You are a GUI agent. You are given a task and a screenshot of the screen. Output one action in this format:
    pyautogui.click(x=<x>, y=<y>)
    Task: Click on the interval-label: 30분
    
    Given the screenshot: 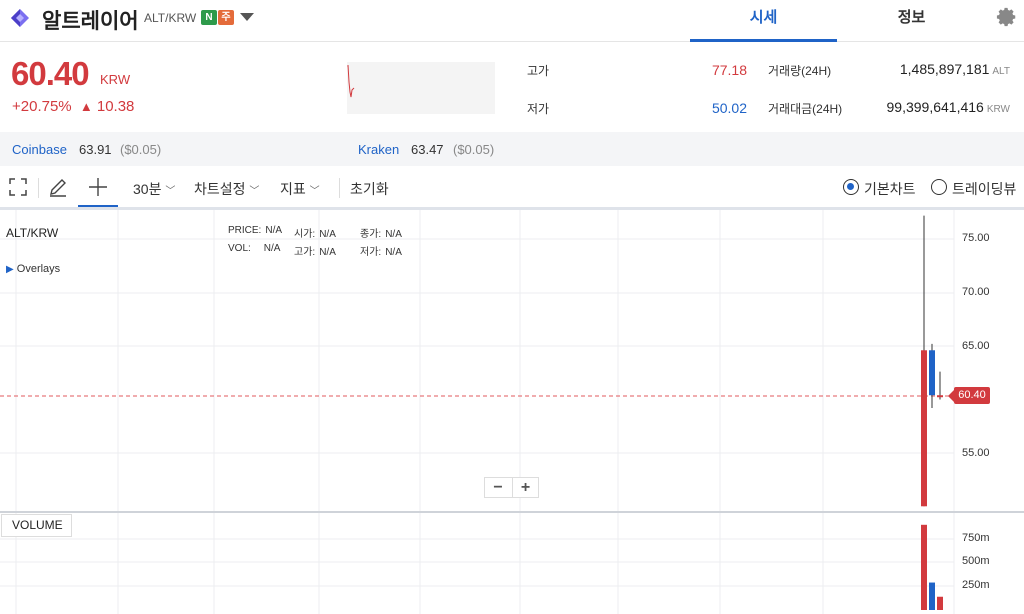 What is the action you would take?
    pyautogui.click(x=147, y=189)
    